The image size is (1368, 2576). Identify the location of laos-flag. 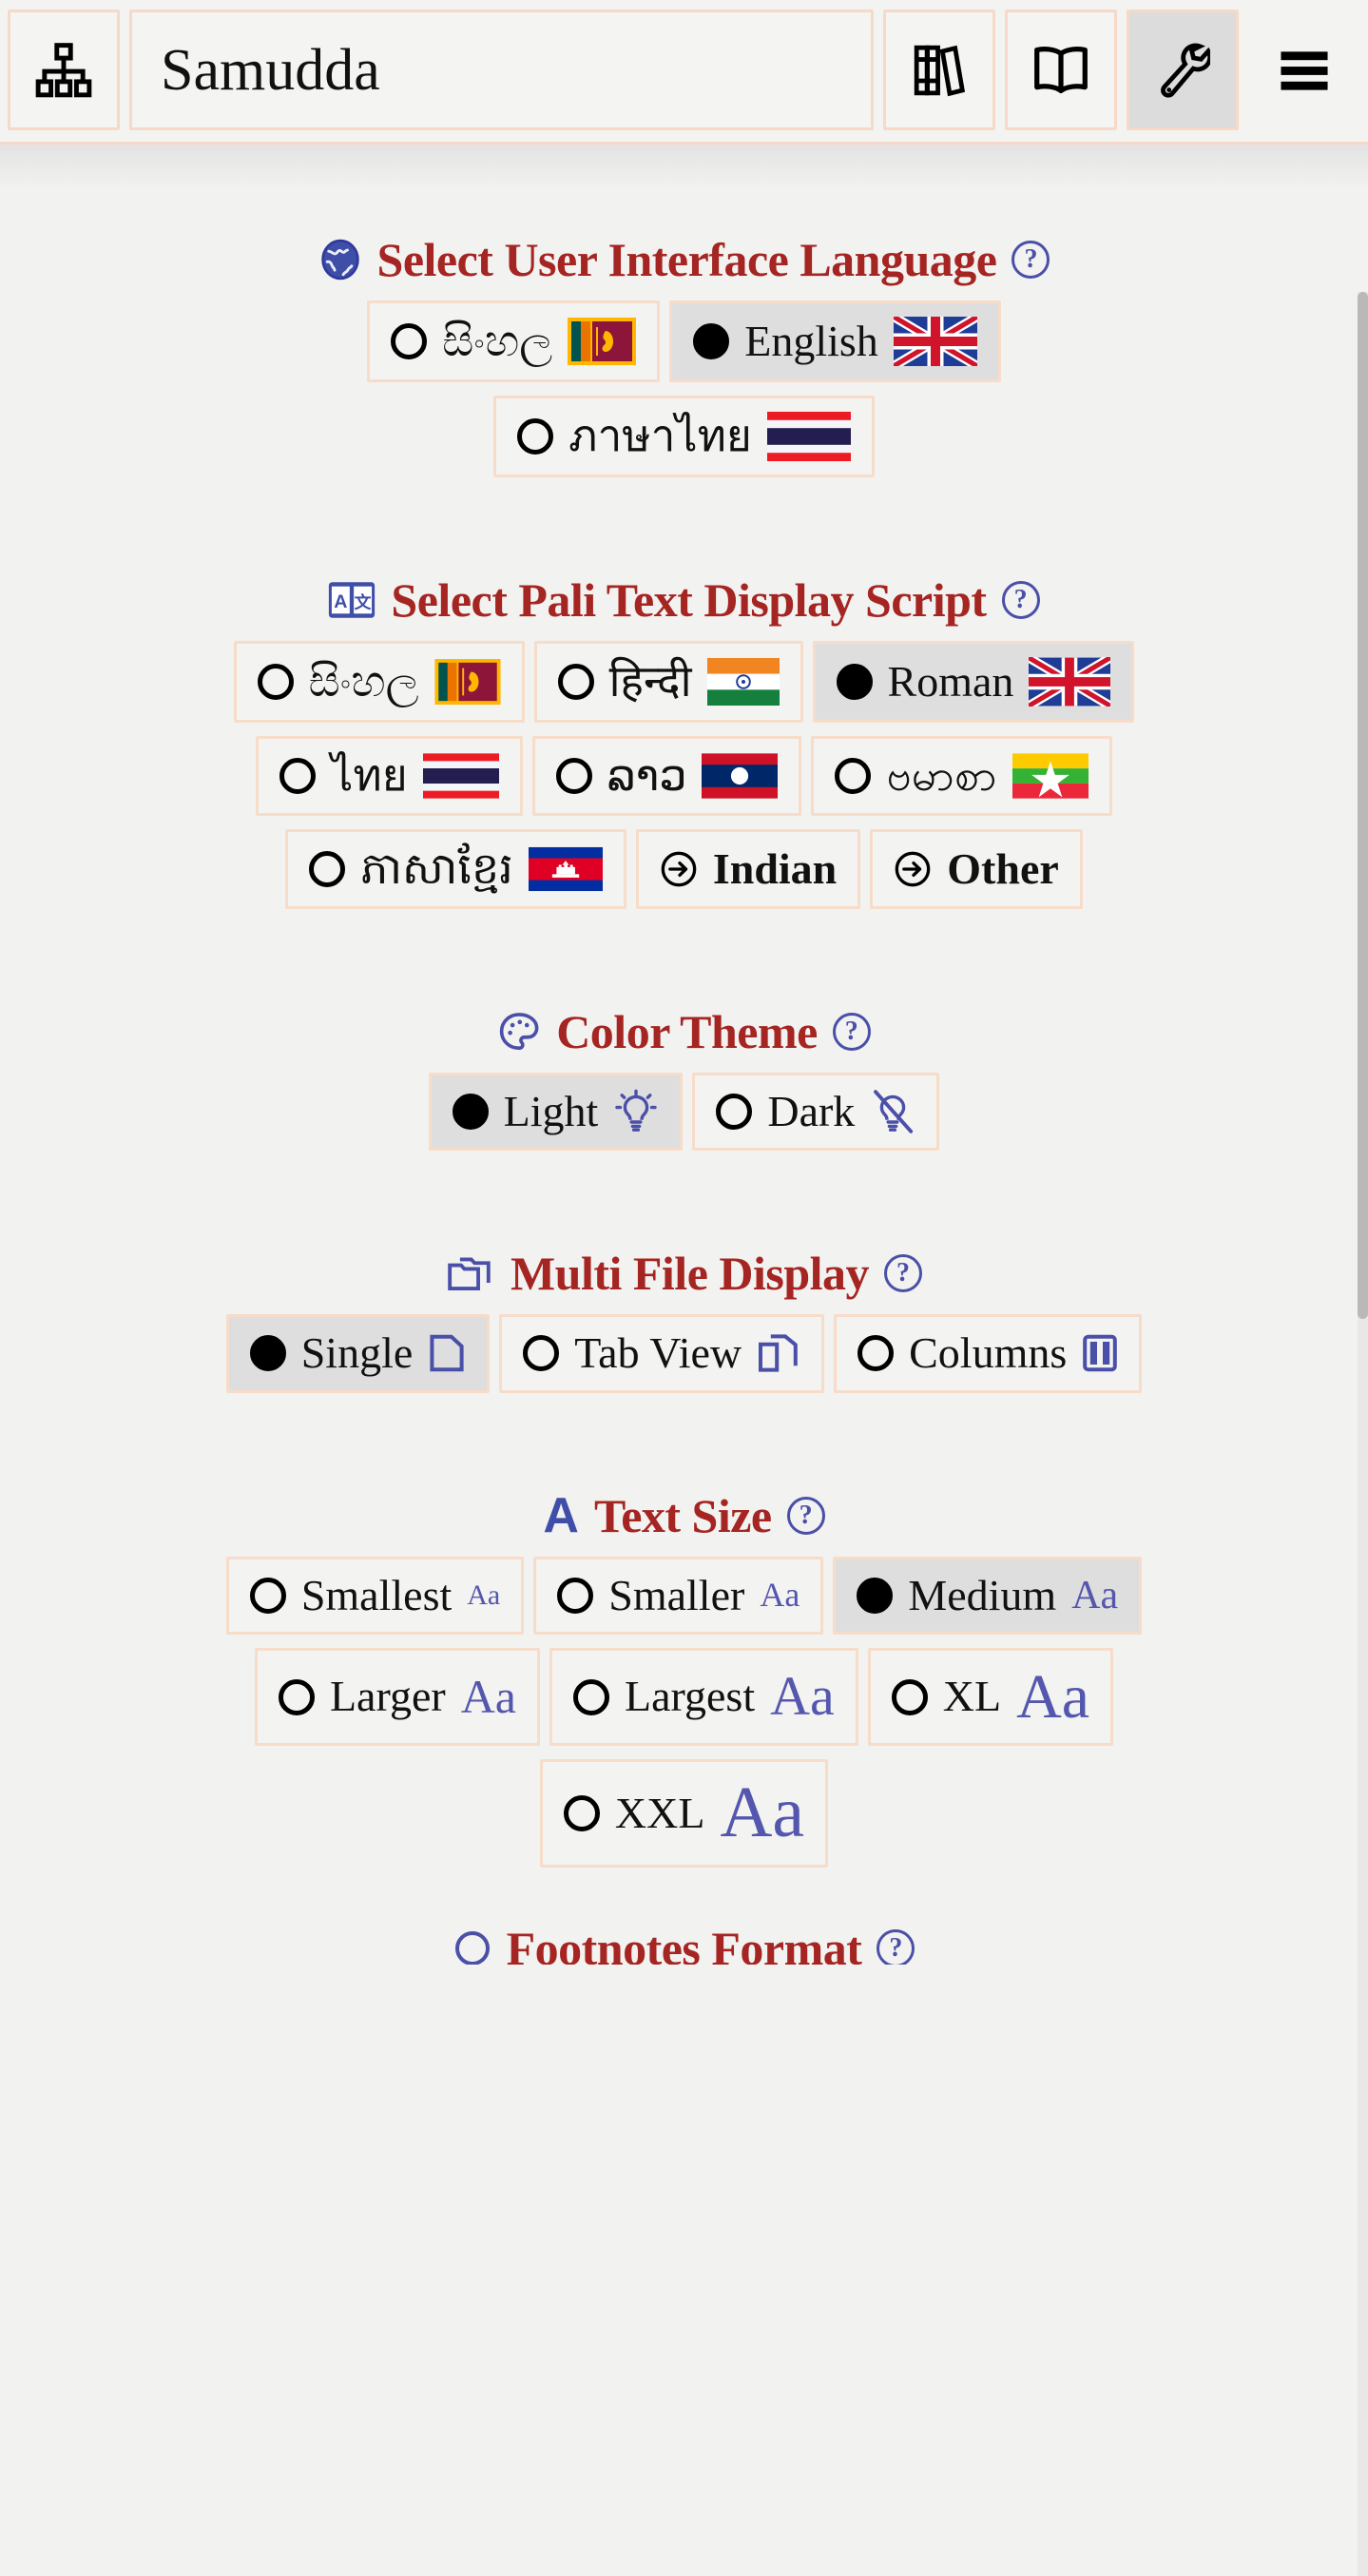
(740, 776).